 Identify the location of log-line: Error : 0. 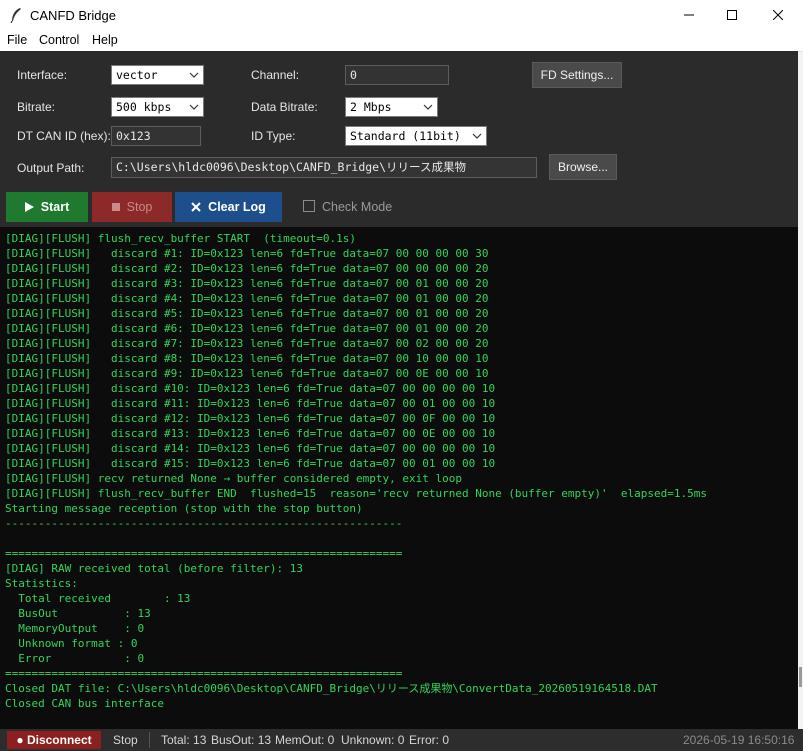
(75, 658).